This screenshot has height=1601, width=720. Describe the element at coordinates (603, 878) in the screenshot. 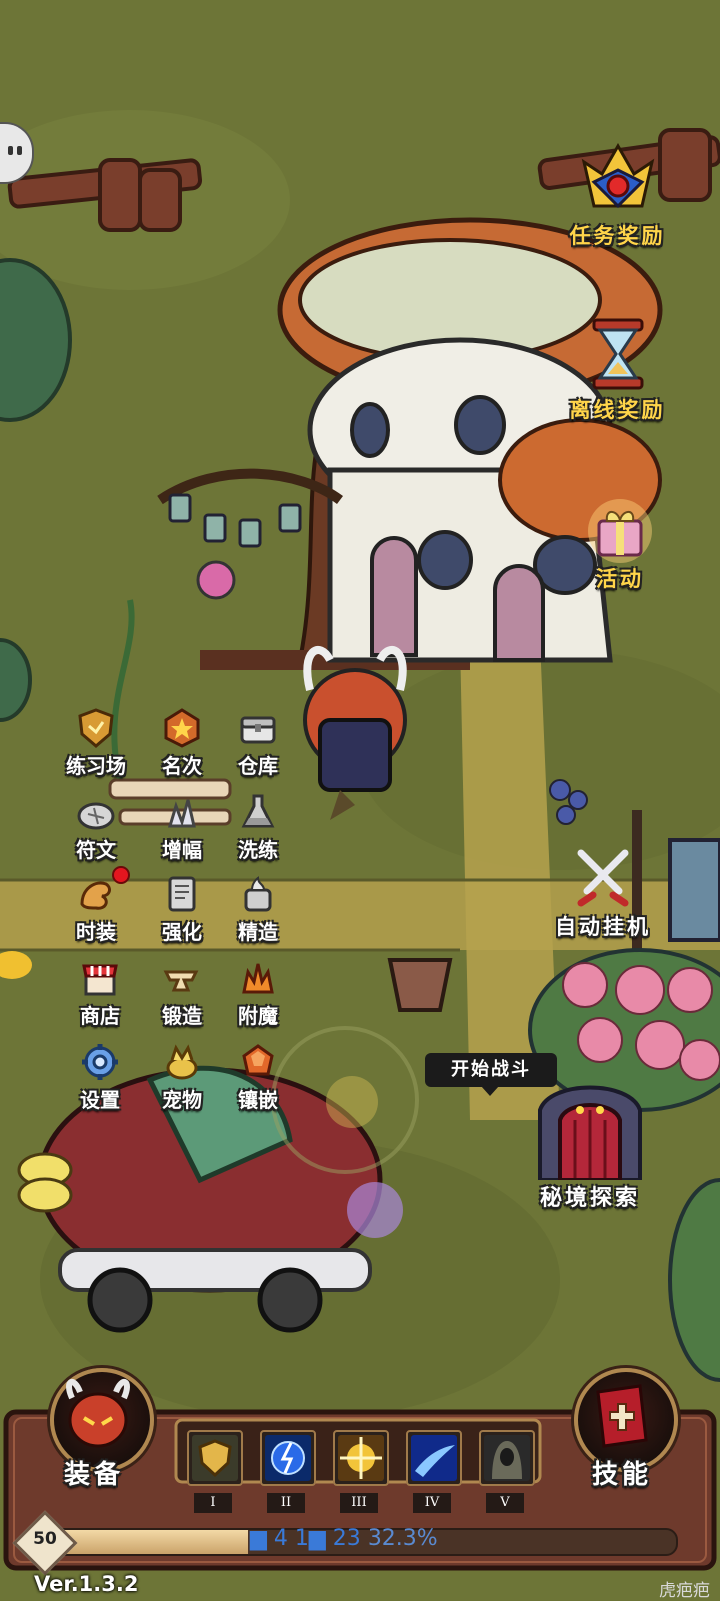

I see `crossed-swords-icon` at that location.